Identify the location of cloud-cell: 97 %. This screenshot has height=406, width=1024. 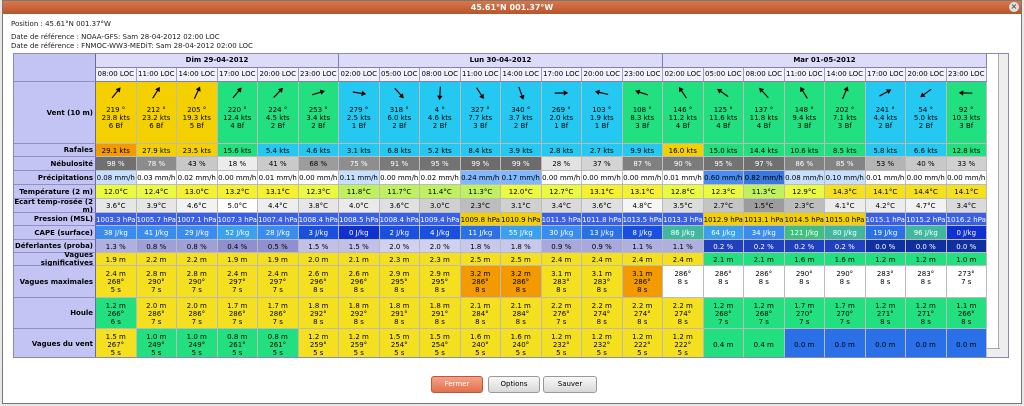
(764, 164).